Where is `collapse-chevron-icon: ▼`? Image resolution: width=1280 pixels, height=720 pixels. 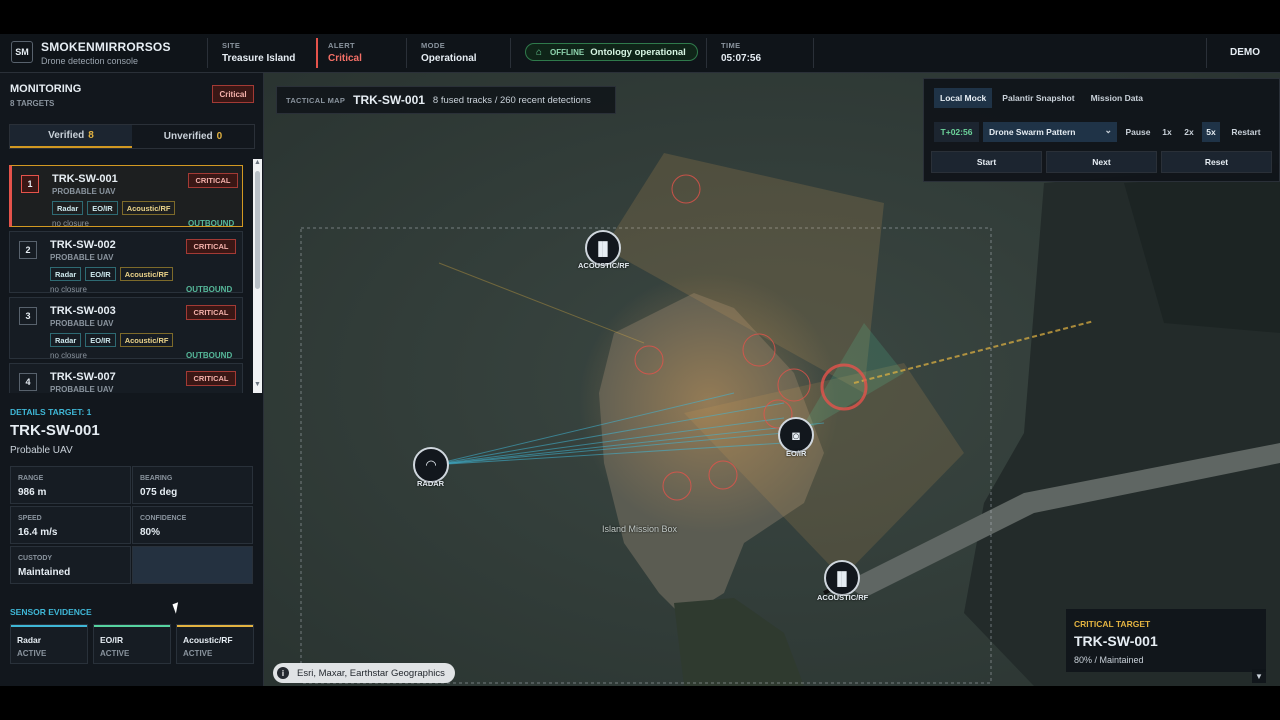 collapse-chevron-icon: ▼ is located at coordinates (1259, 676).